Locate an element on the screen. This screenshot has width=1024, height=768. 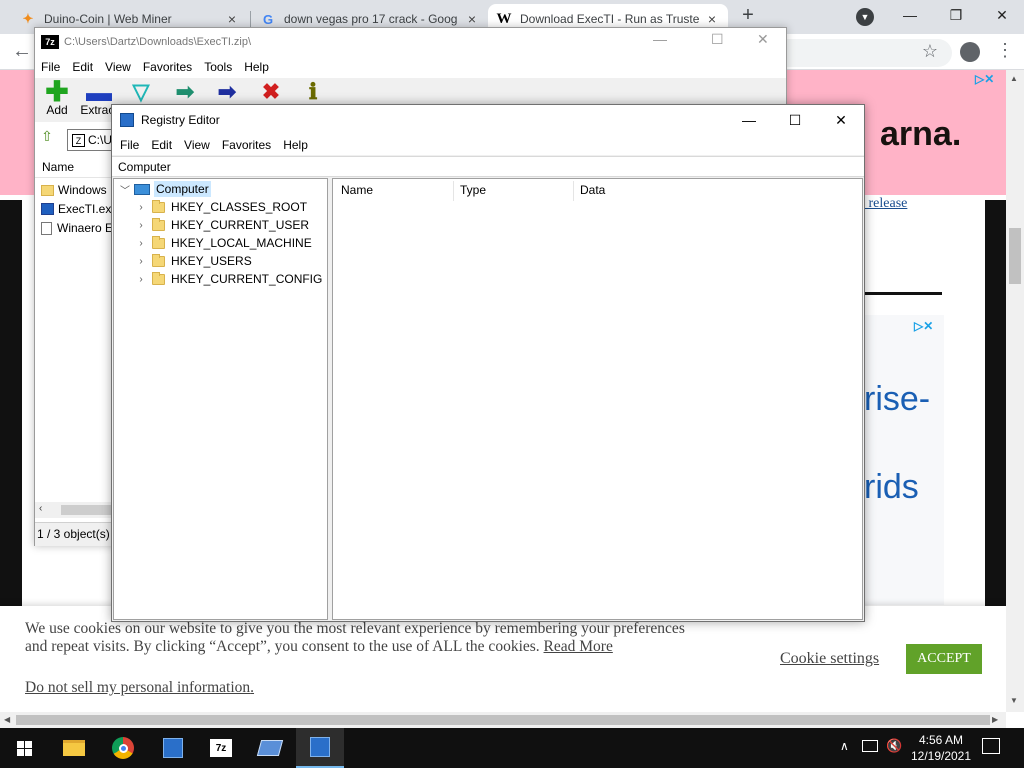
browser-minimize-button: — is located at coordinates (910, 15).